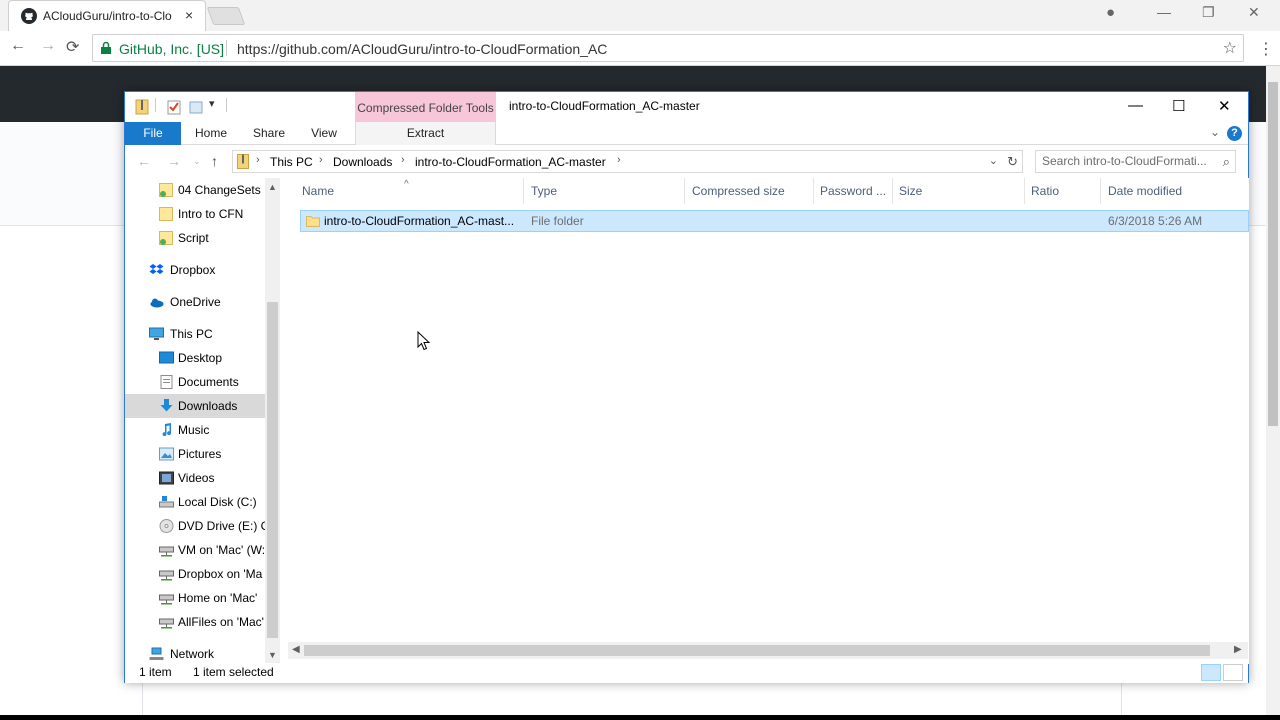  I want to click on scroll-left-arrow-icon: ◀, so click(296, 649).